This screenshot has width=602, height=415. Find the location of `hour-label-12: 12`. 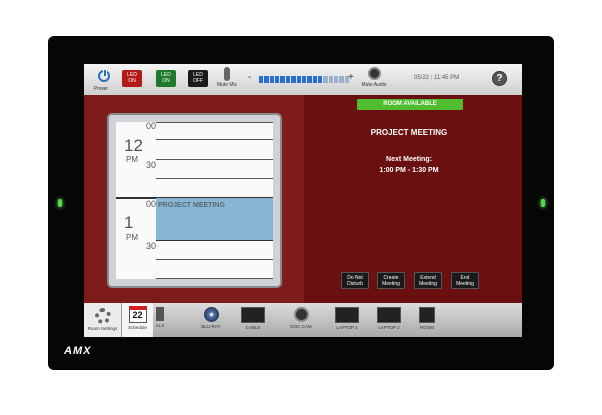

hour-label-12: 12 is located at coordinates (133, 145).